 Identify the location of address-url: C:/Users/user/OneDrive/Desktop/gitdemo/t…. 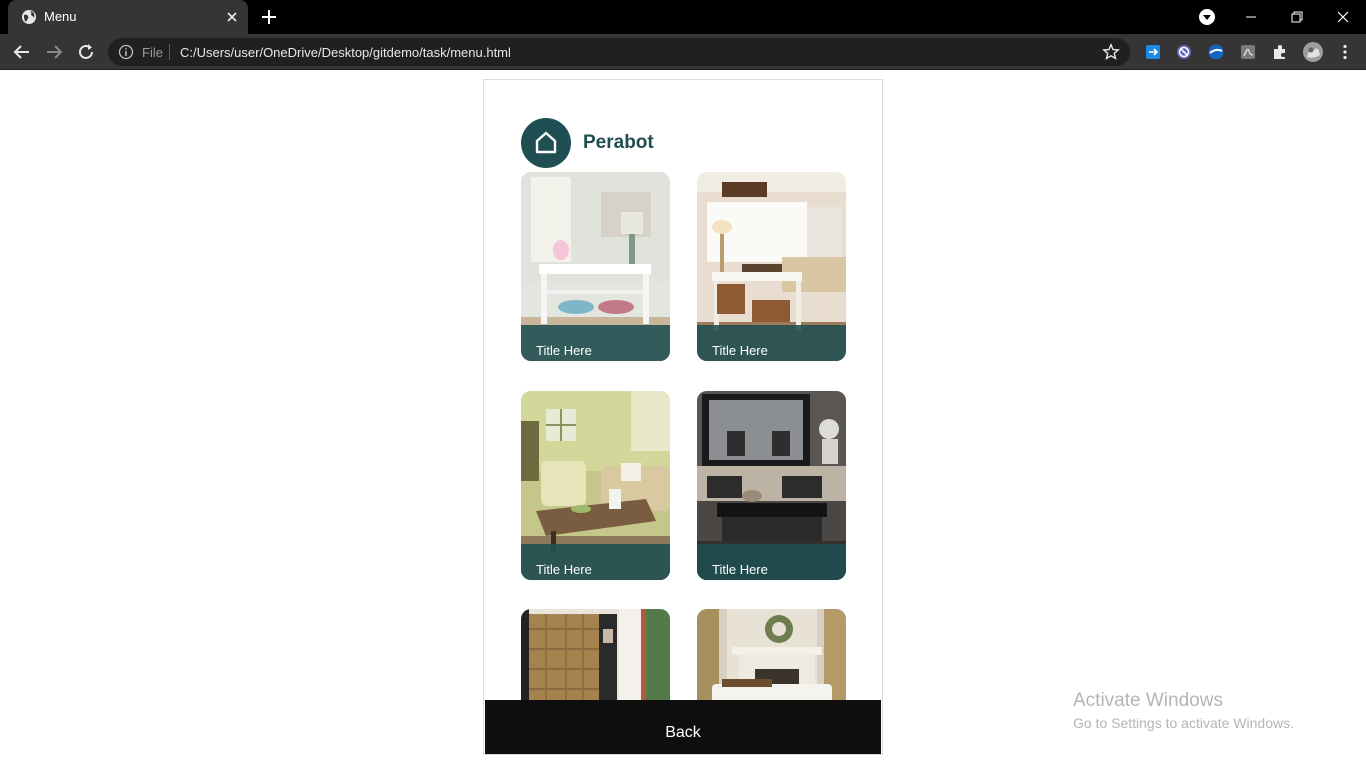
(345, 52).